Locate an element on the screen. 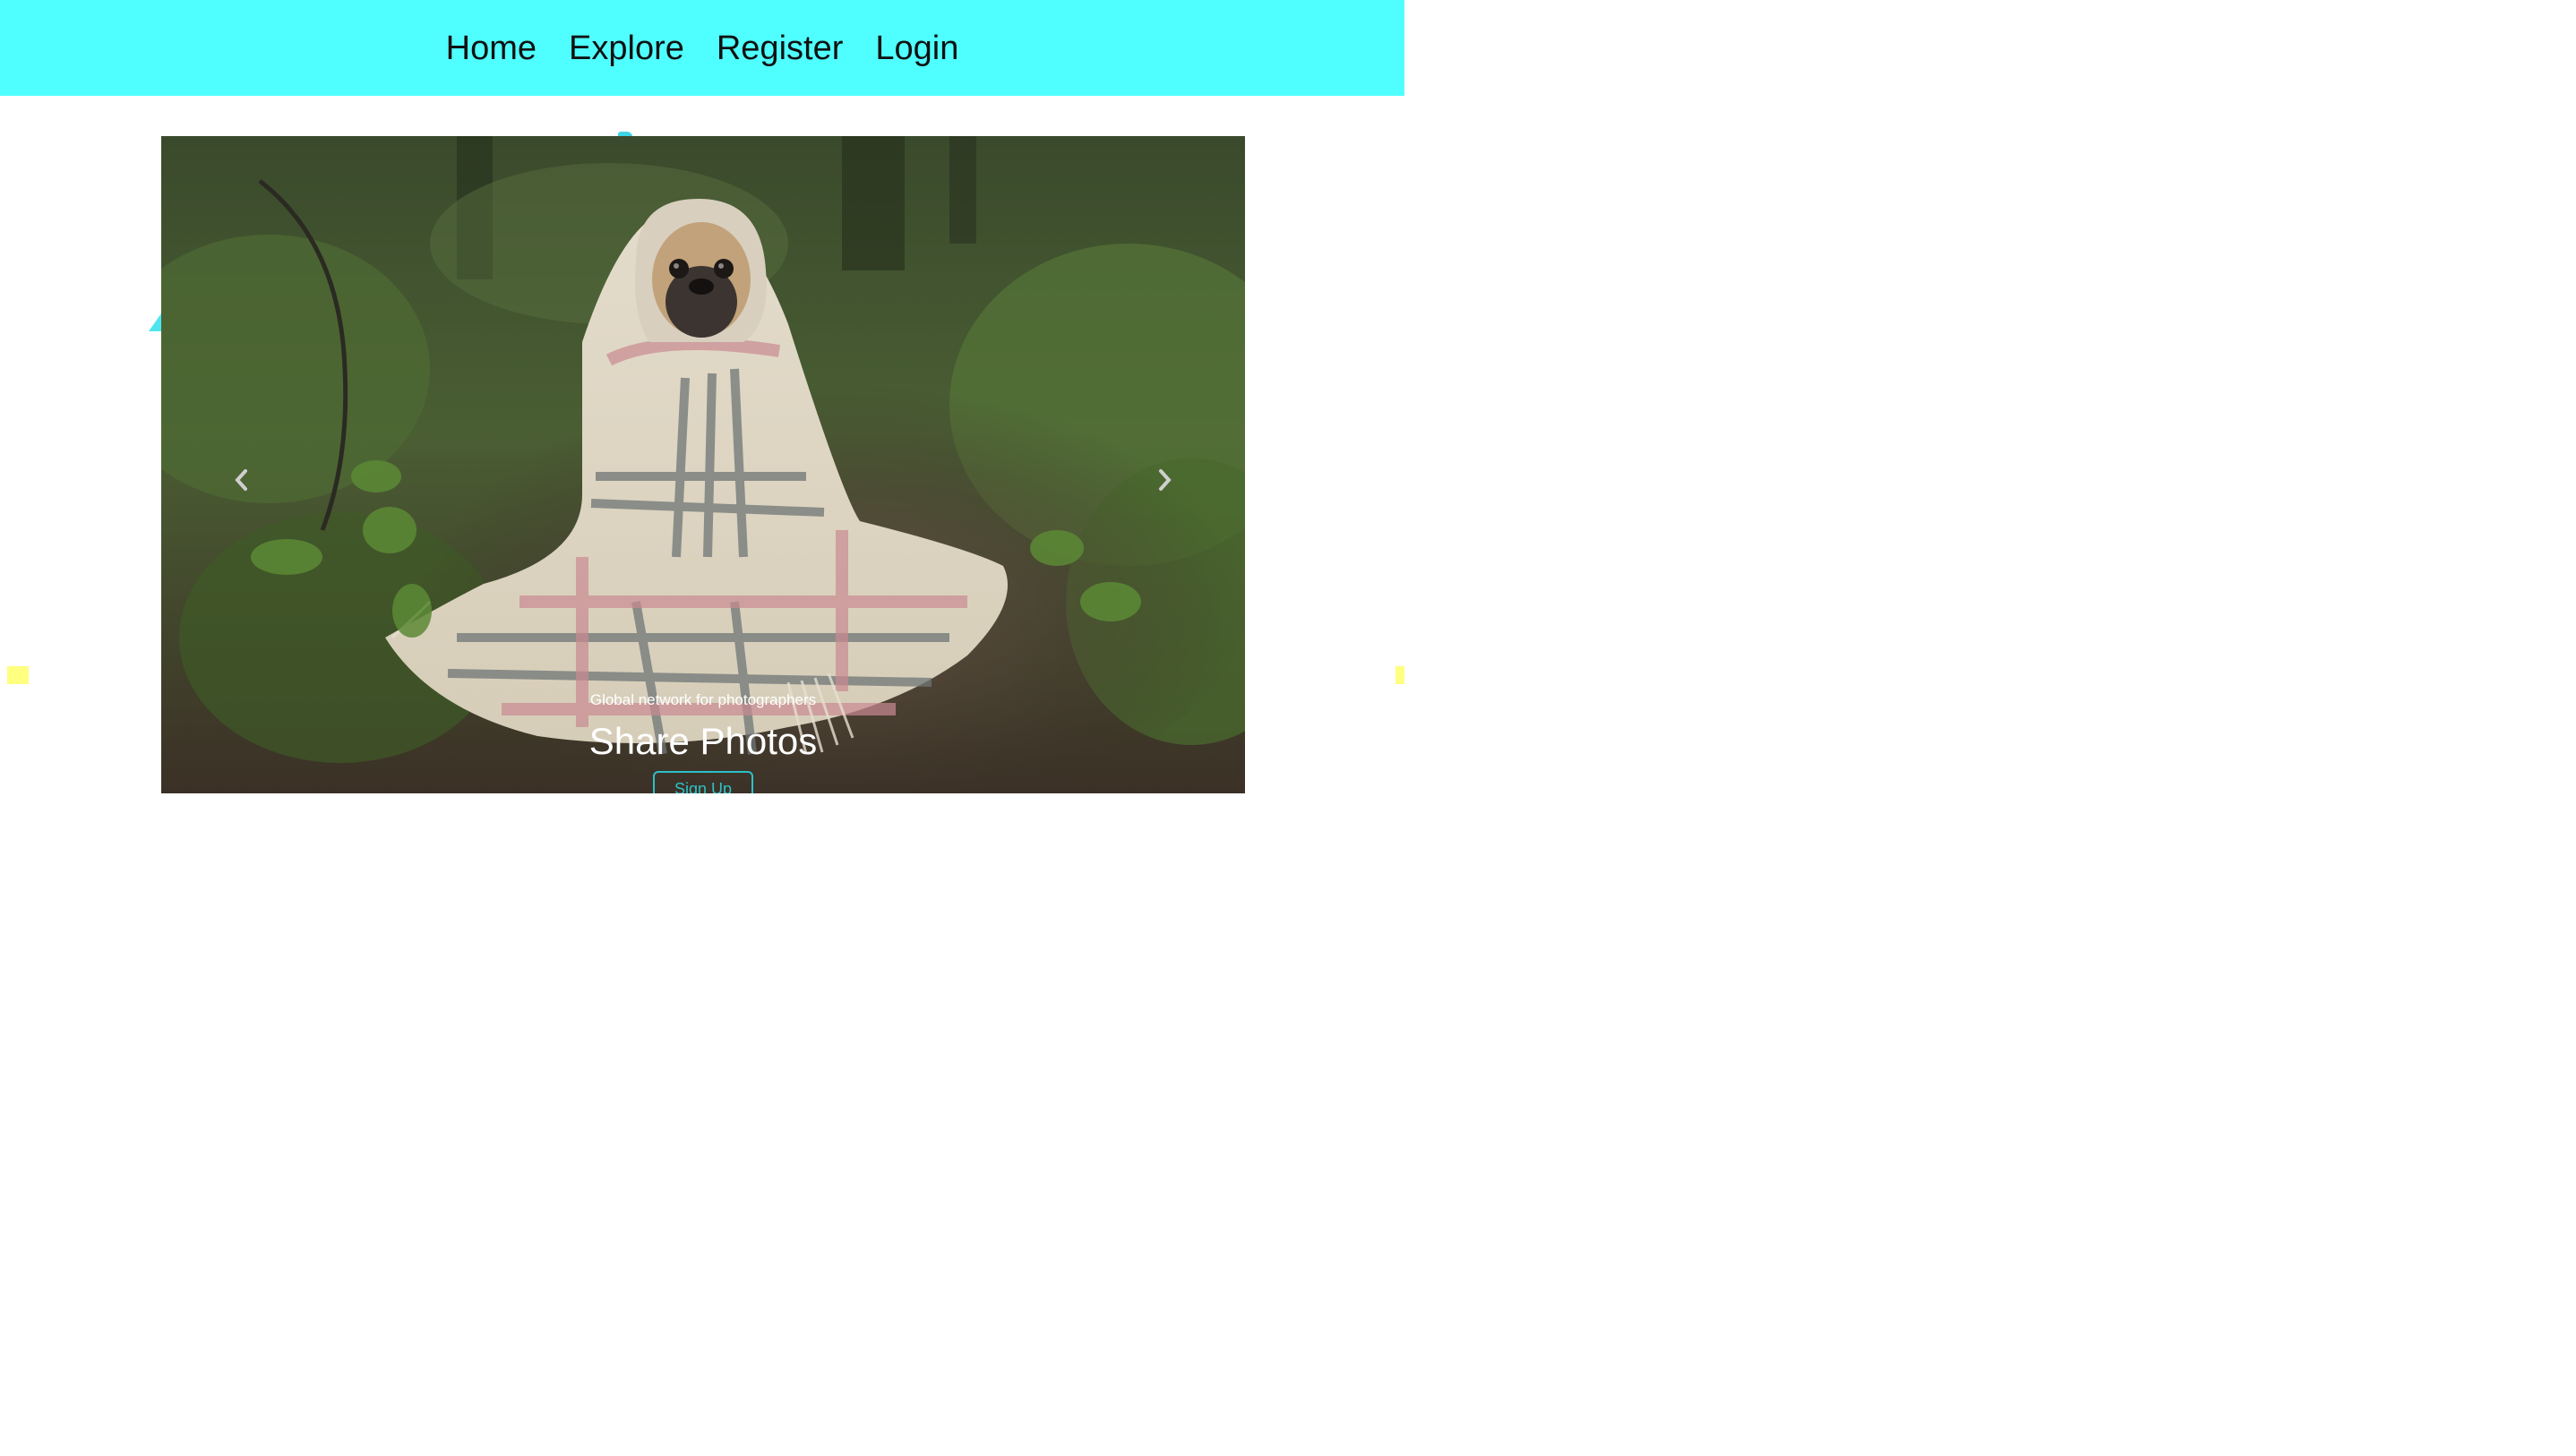  nav-login-link: Login is located at coordinates (916, 48).